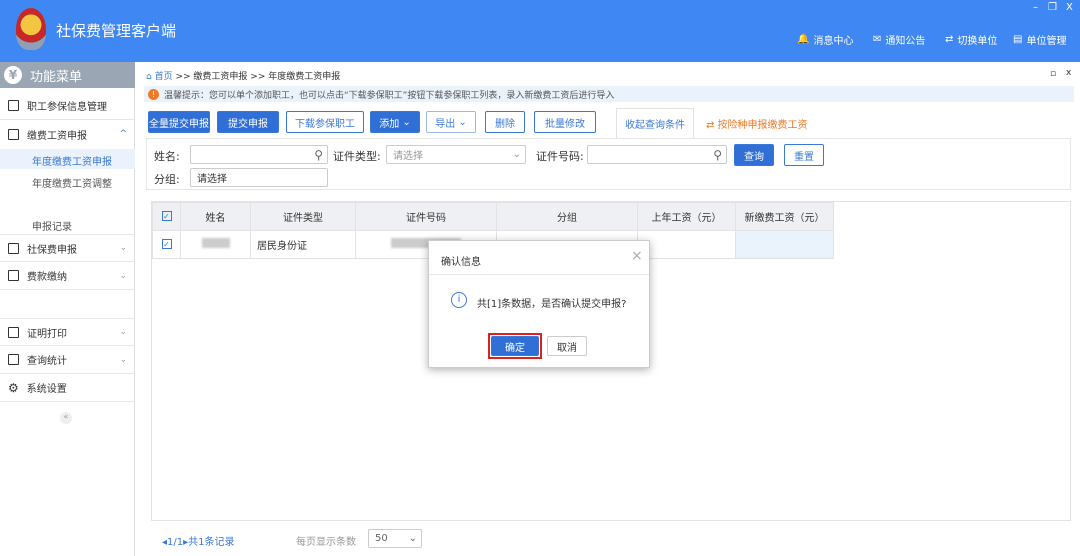 This screenshot has width=1080, height=556. I want to click on sidebar-sub-annual-adjust: 年度缴费工资调整, so click(72, 182).